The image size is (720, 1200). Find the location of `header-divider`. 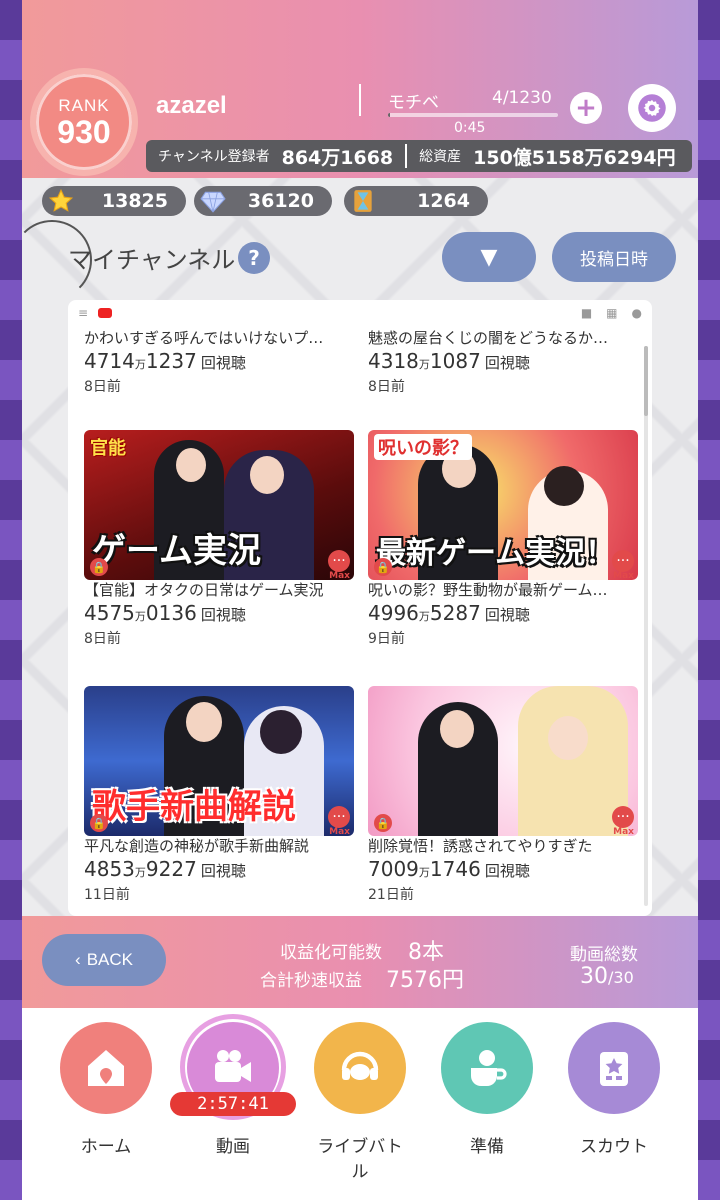

header-divider is located at coordinates (360, 100).